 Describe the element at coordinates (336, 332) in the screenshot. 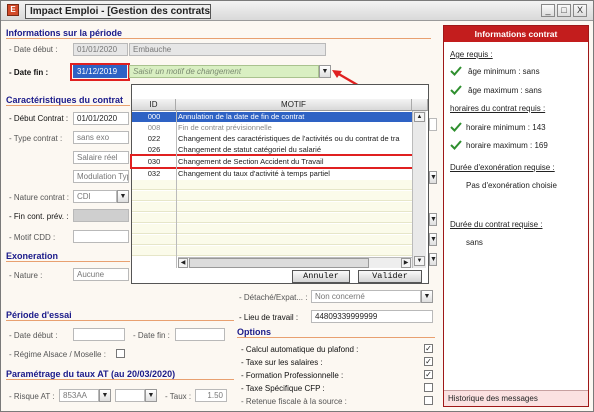

I see `section-options-title: Options` at that location.